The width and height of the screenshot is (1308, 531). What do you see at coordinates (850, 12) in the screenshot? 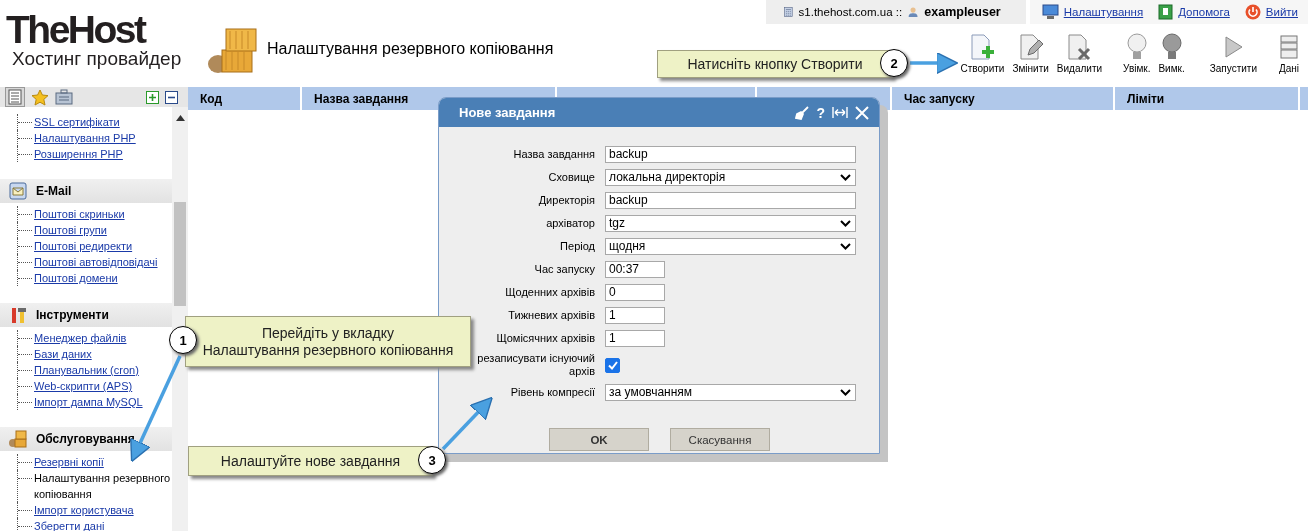
I see `server-name: s1.thehost.com.ua ::` at bounding box center [850, 12].